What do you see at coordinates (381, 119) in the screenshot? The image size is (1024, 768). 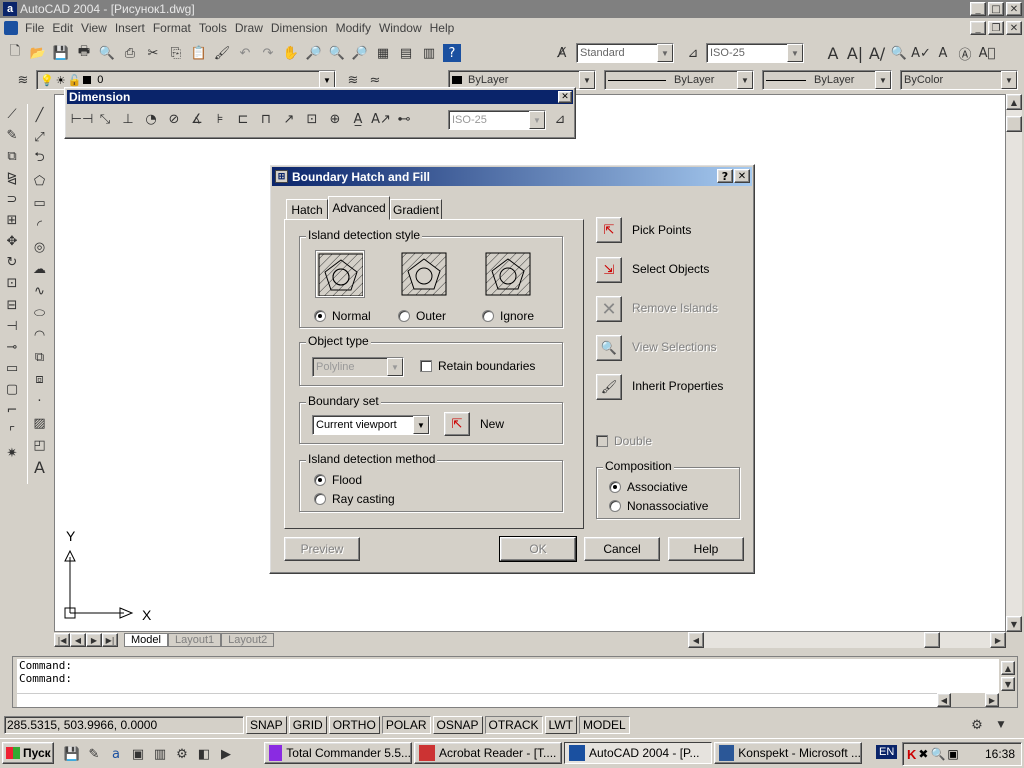 I see `dimtext-edit-icon: A↗` at bounding box center [381, 119].